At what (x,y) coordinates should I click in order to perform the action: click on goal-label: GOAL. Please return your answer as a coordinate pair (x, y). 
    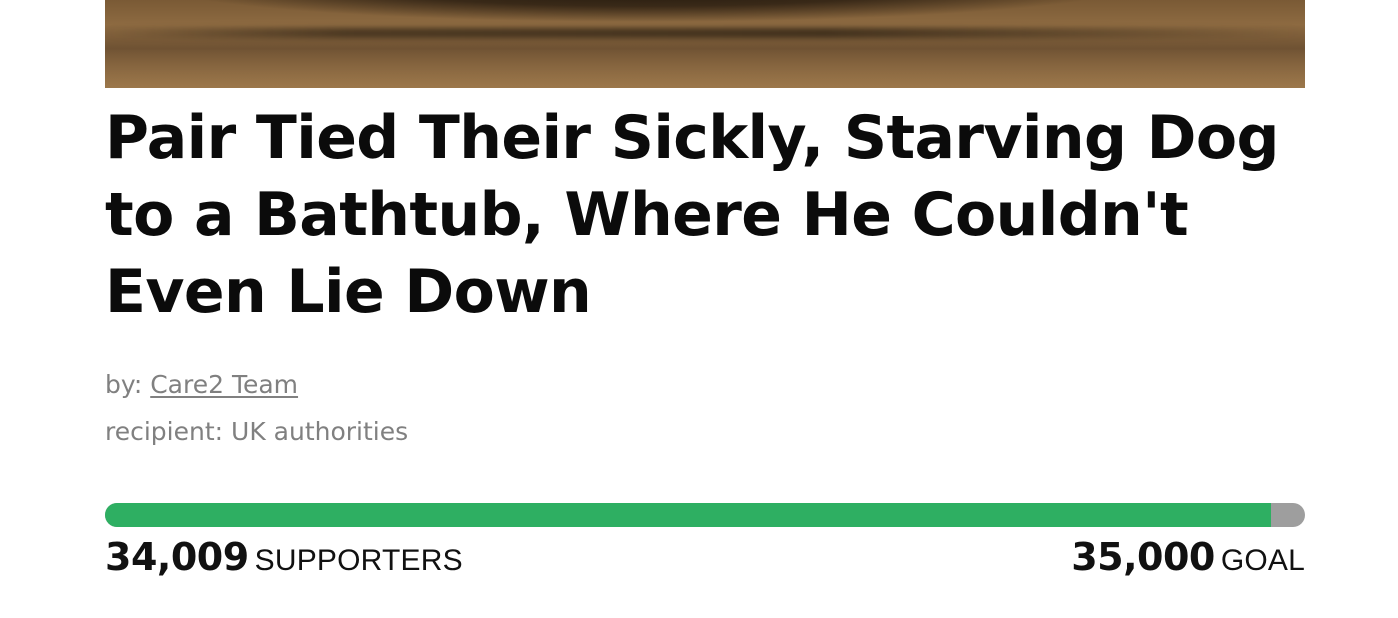
    Looking at the image, I should click on (1262, 560).